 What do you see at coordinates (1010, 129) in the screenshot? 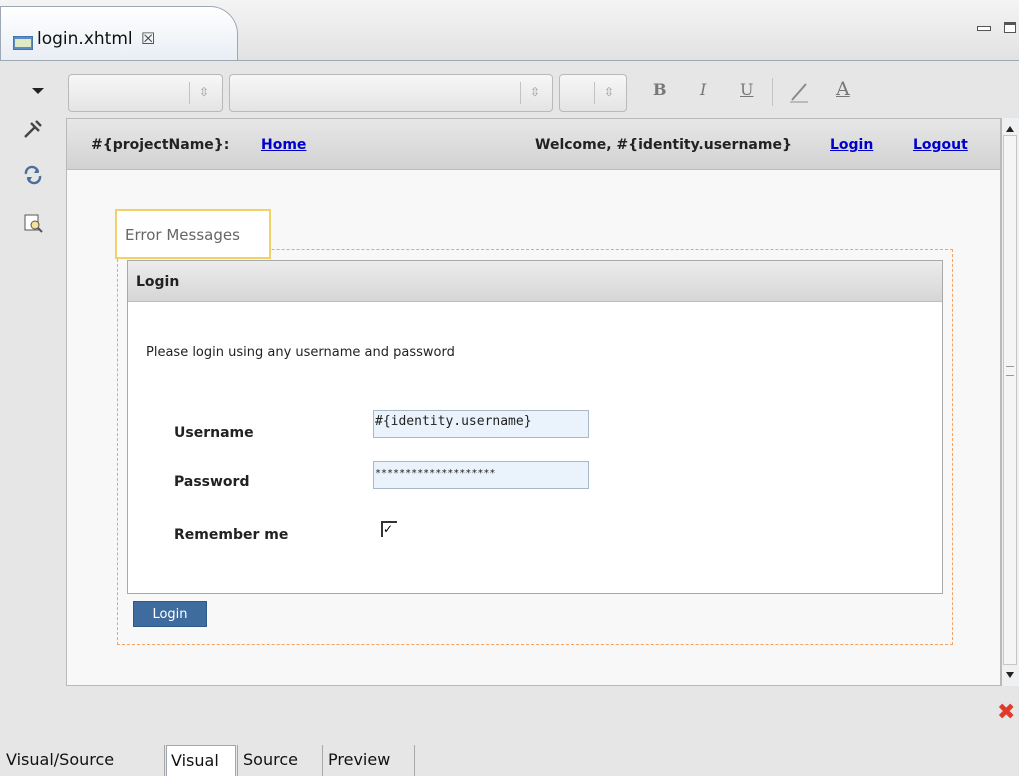
I see `scroll-up-arrow-icon` at bounding box center [1010, 129].